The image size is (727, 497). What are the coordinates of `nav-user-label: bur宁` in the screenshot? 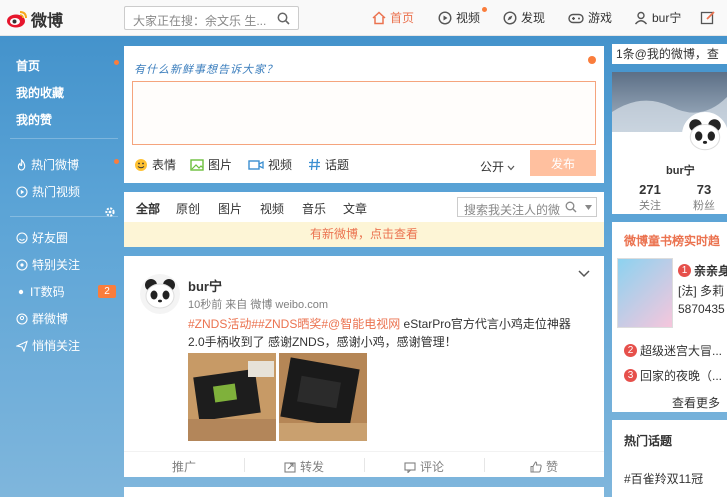 It's located at (667, 18).